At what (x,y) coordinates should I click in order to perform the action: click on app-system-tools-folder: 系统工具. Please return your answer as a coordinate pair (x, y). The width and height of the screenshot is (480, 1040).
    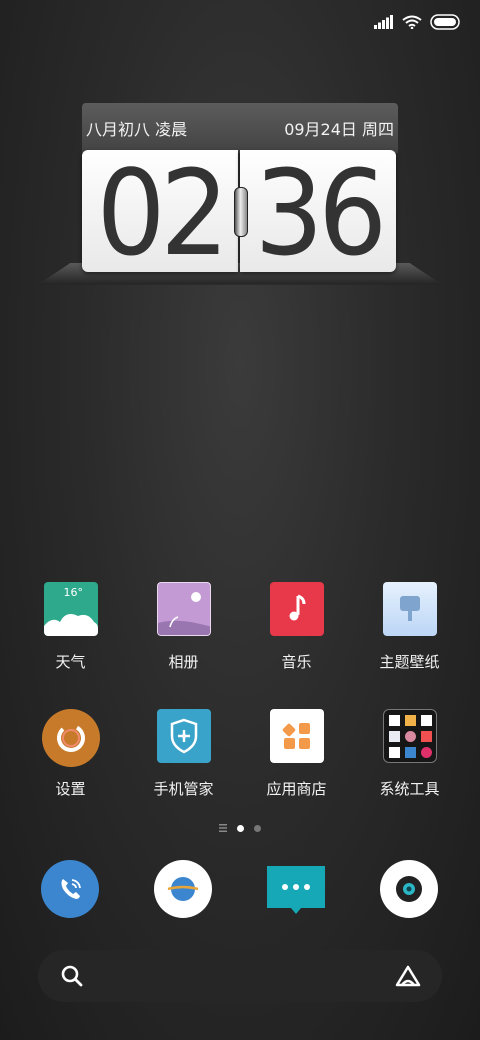
    Looking at the image, I should click on (409, 754).